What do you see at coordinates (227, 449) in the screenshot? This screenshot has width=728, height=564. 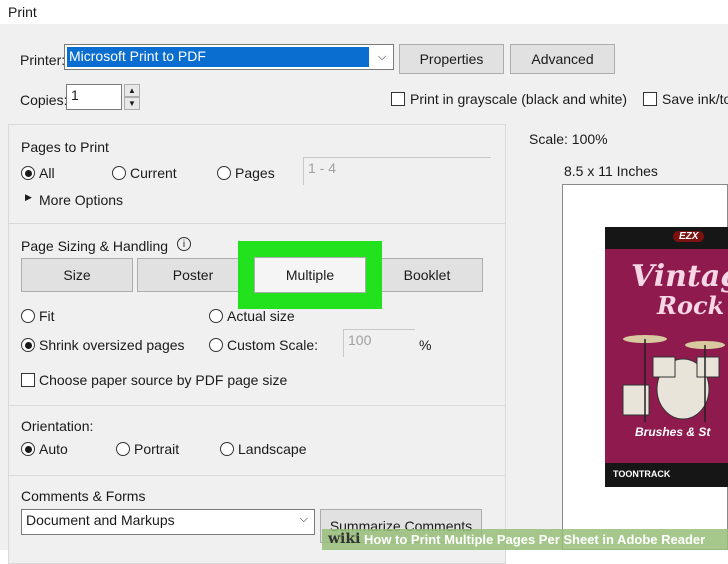 I see `orientation-landscape-radio` at bounding box center [227, 449].